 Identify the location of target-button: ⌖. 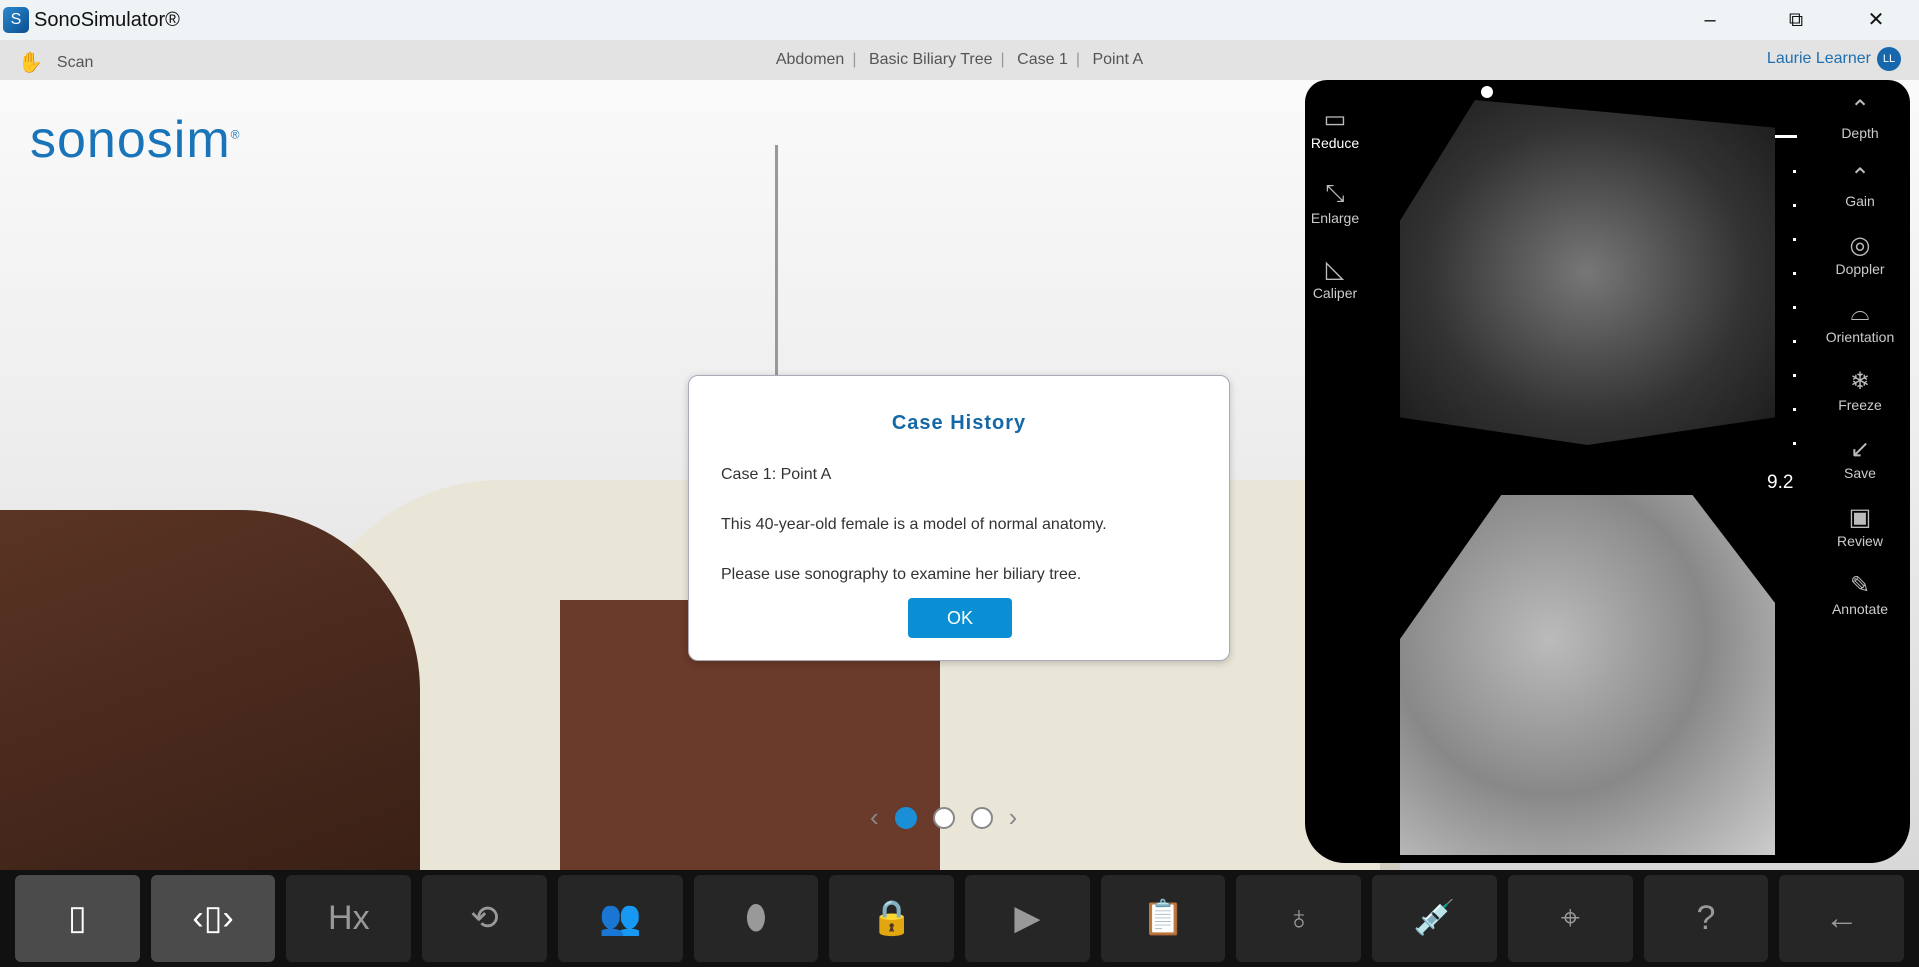
(1570, 918).